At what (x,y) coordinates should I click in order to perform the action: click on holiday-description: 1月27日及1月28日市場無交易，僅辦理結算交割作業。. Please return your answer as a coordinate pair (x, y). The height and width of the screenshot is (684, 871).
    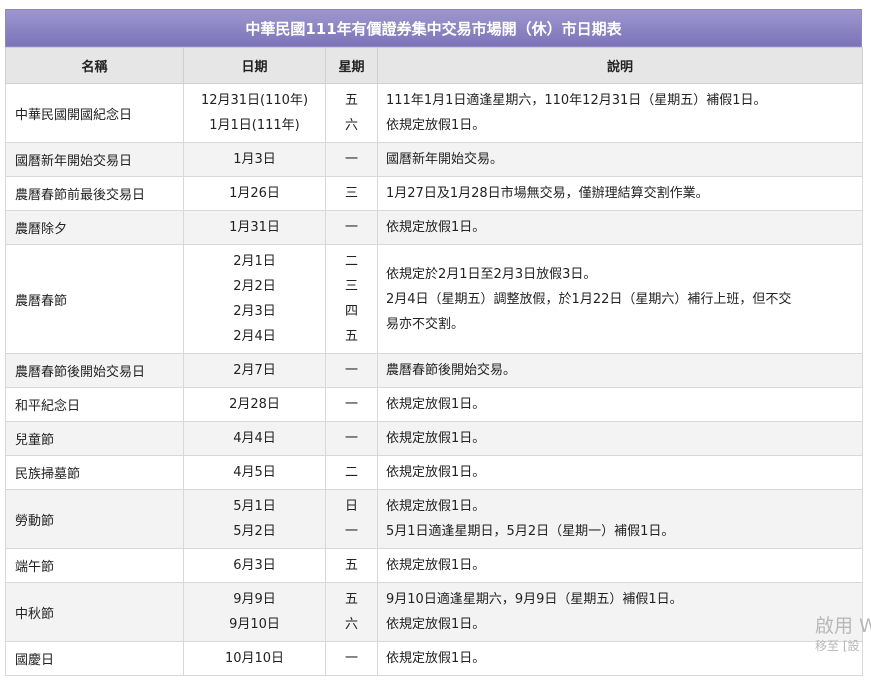
    Looking at the image, I should click on (547, 193).